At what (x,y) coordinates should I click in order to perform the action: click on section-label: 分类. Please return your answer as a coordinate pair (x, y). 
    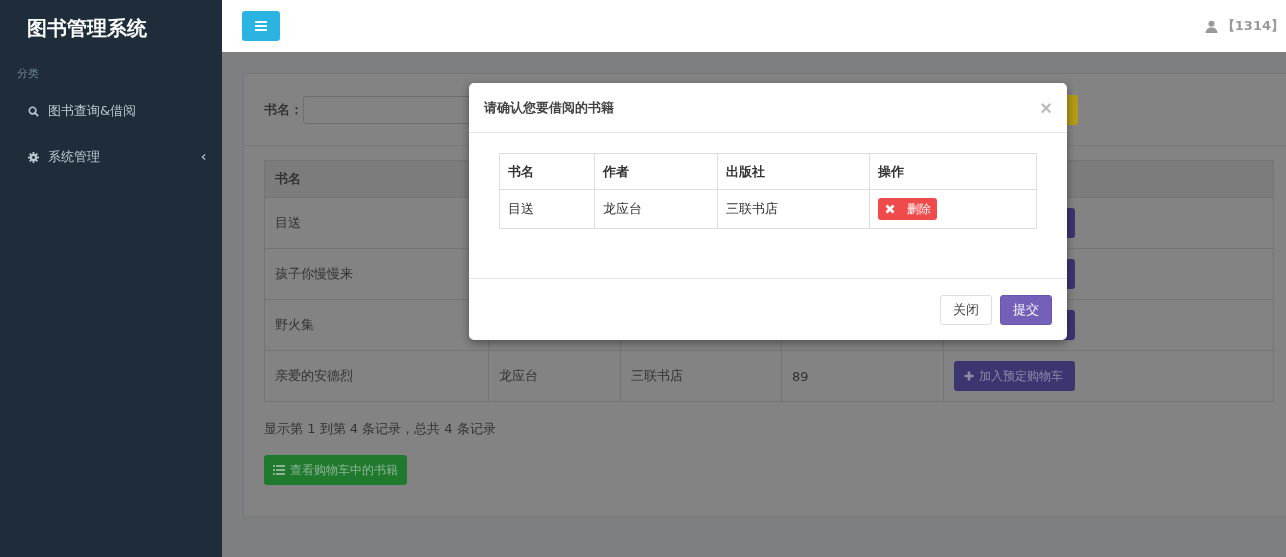
    Looking at the image, I should click on (28, 74).